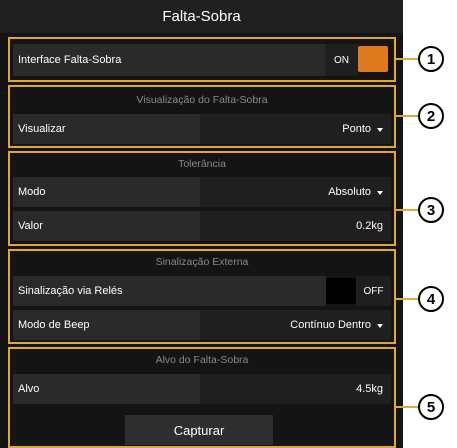  I want to click on row-alvo: Alvo 4.5kg, so click(202, 389).